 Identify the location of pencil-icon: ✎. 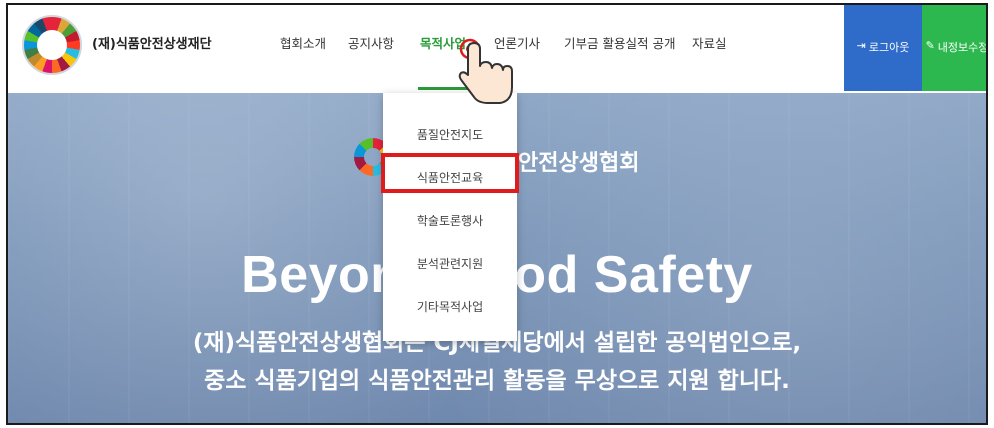
(930, 45).